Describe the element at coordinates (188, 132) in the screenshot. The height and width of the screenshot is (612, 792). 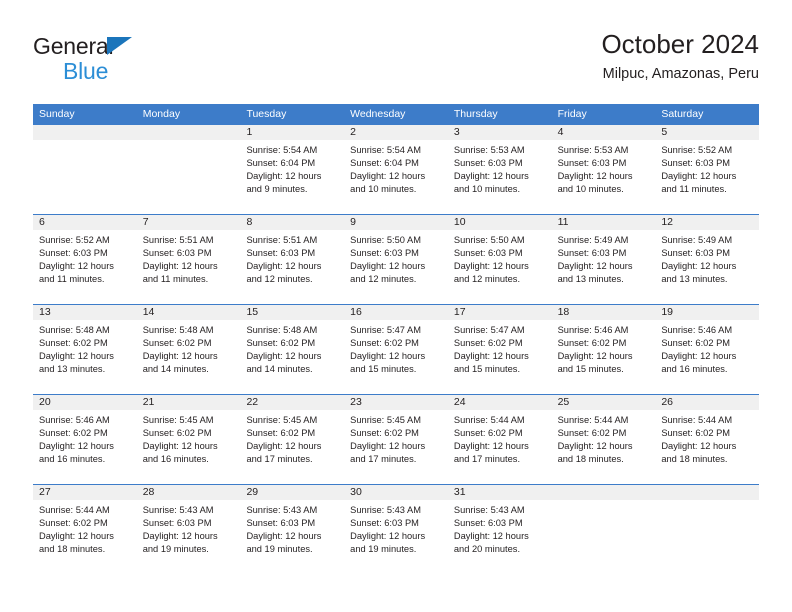
I see `day-number` at that location.